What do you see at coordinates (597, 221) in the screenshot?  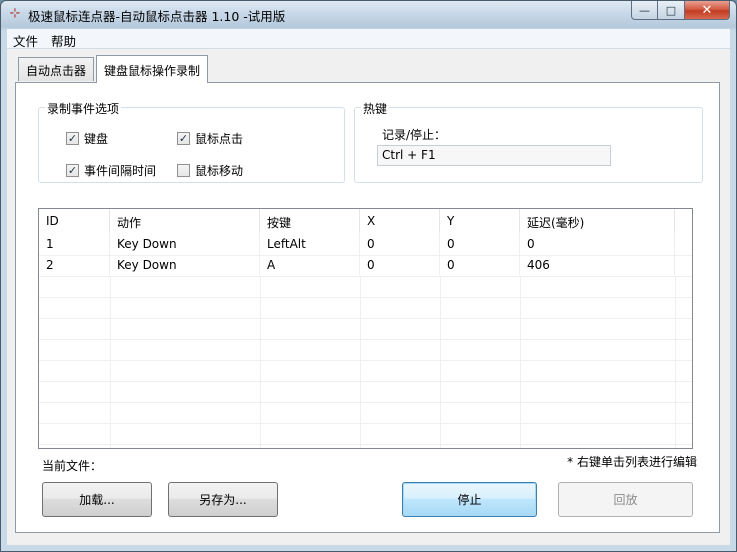 I see `column-header-delay: 延迟(毫秒)` at bounding box center [597, 221].